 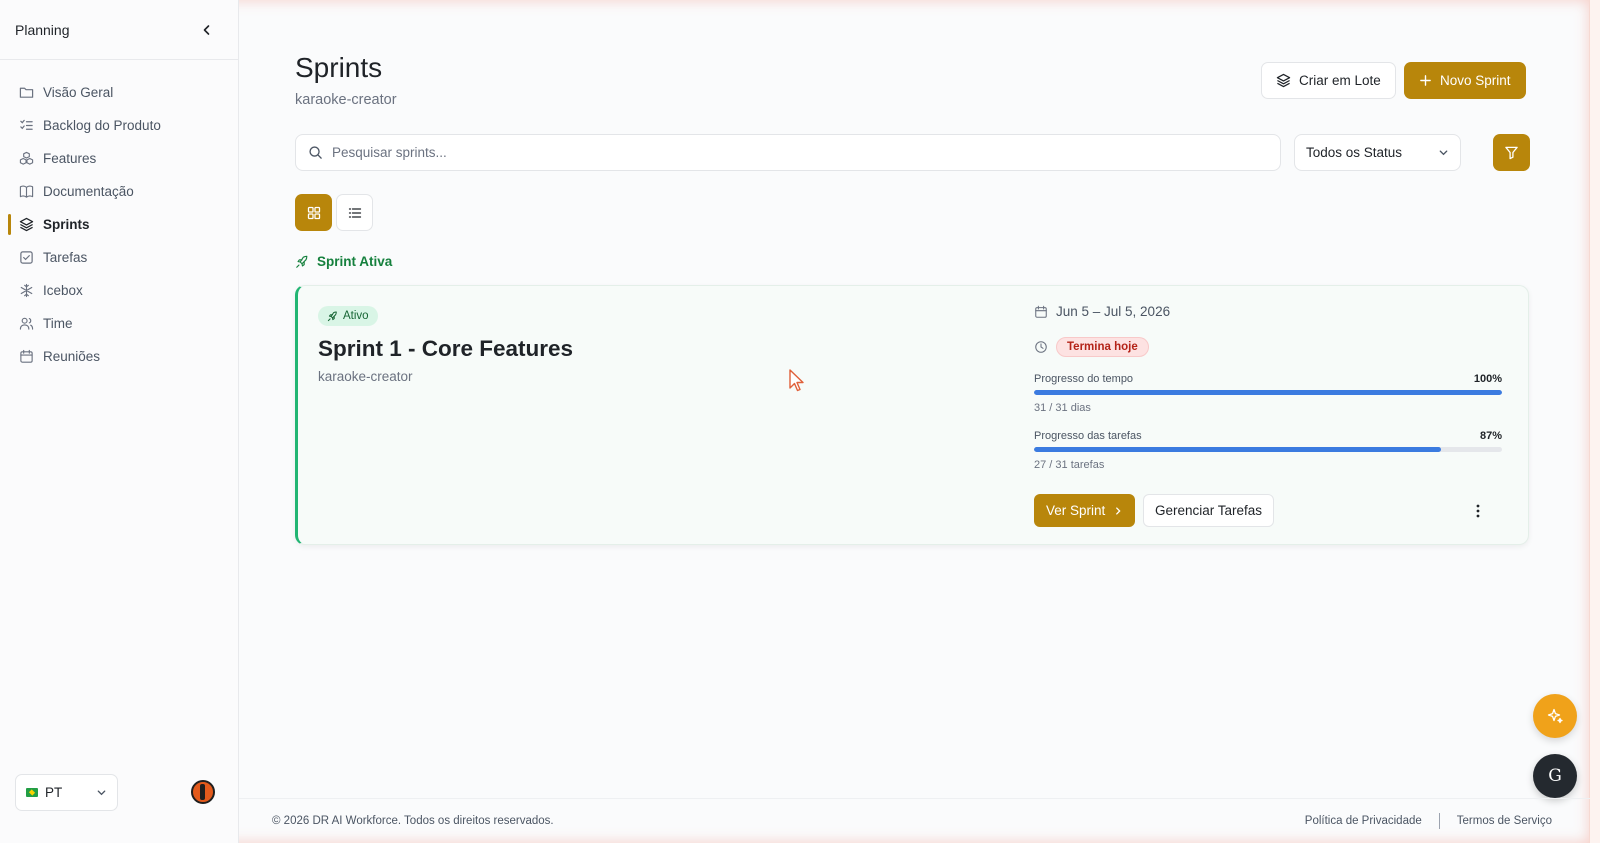 What do you see at coordinates (355, 261) in the screenshot?
I see `active-sprint-label: Sprint Ativa` at bounding box center [355, 261].